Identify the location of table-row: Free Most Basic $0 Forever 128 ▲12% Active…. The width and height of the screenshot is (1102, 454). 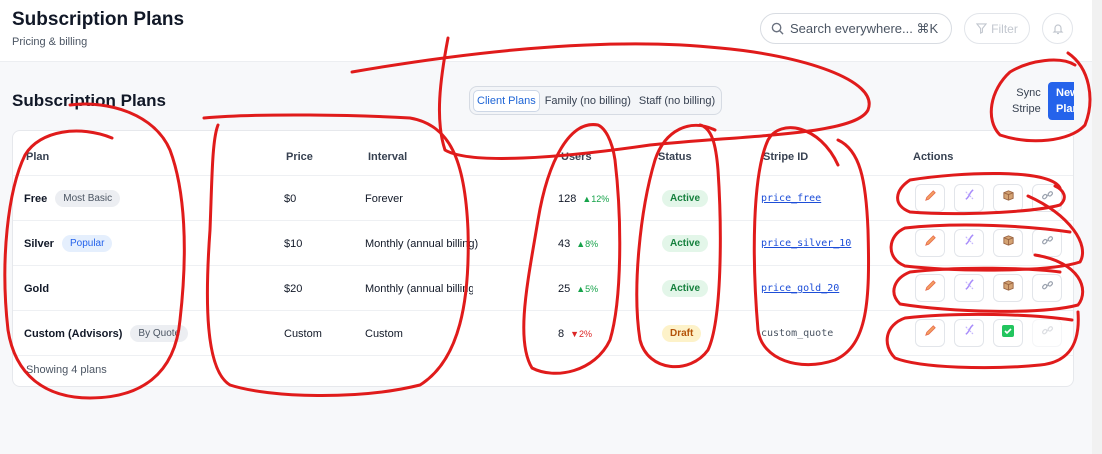
(543, 197).